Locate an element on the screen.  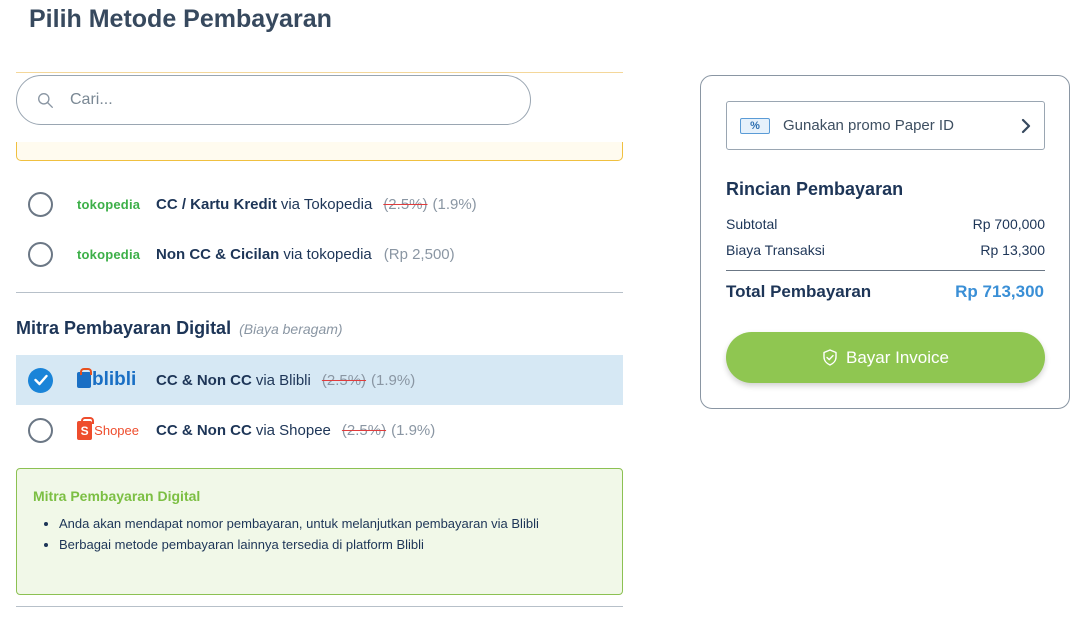
payment-option-name: CC & Non CC via Blibli is located at coordinates (233, 380).